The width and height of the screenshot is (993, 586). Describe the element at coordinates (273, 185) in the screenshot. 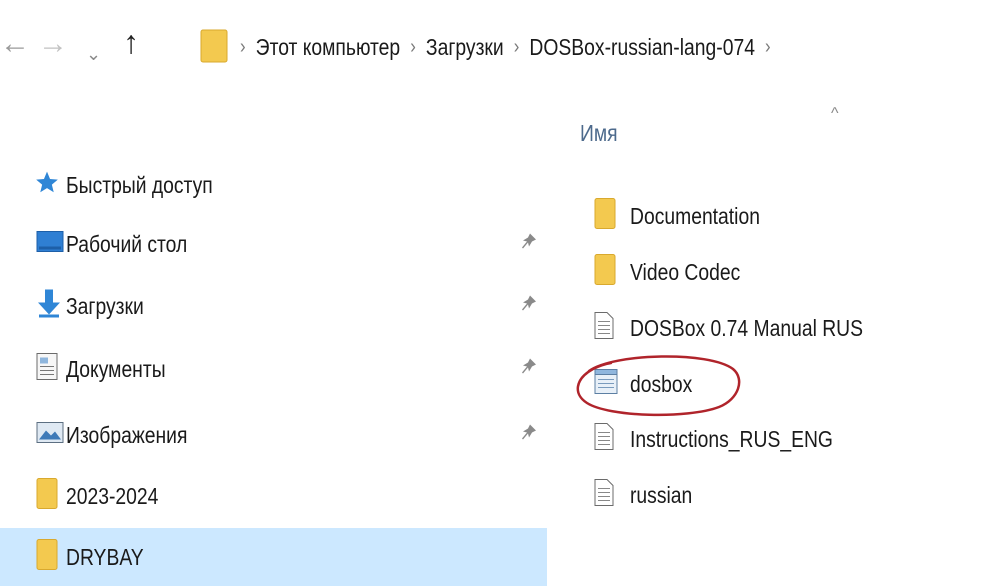

I see `sidebar-item-quick-access: Быстрый доступ` at that location.